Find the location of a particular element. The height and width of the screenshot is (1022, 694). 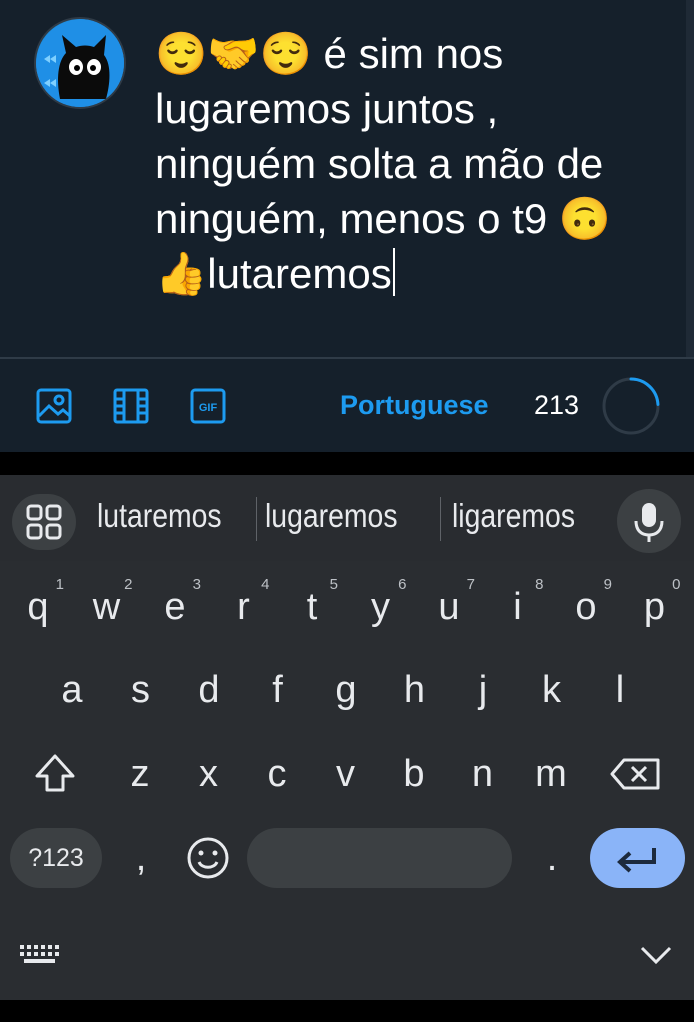

key-label: q is located at coordinates (38, 607).